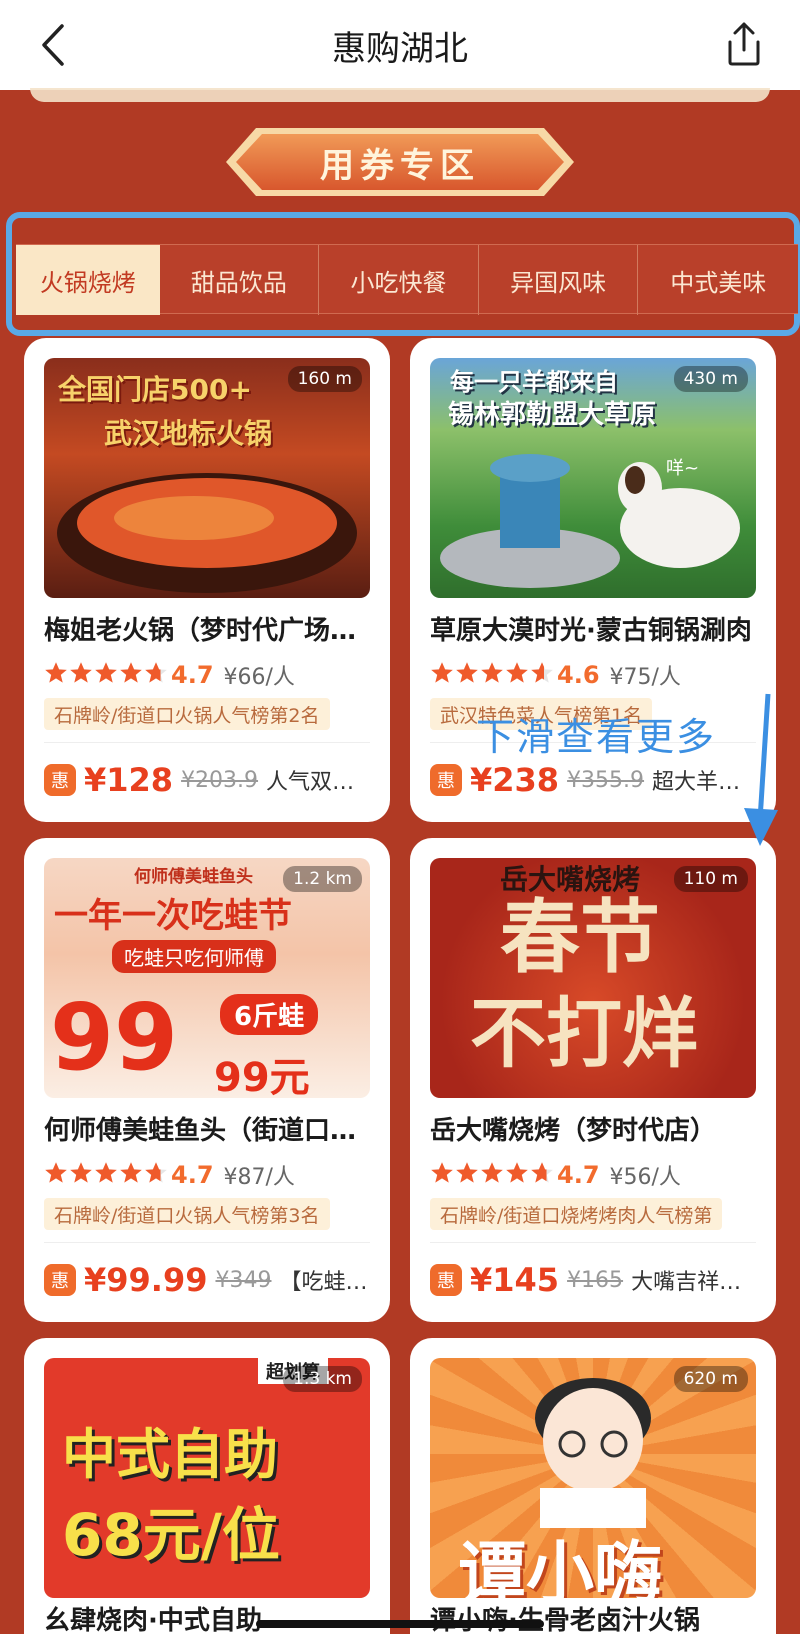  Describe the element at coordinates (710, 1379) in the screenshot. I see `distance-badge: 620 m` at that location.